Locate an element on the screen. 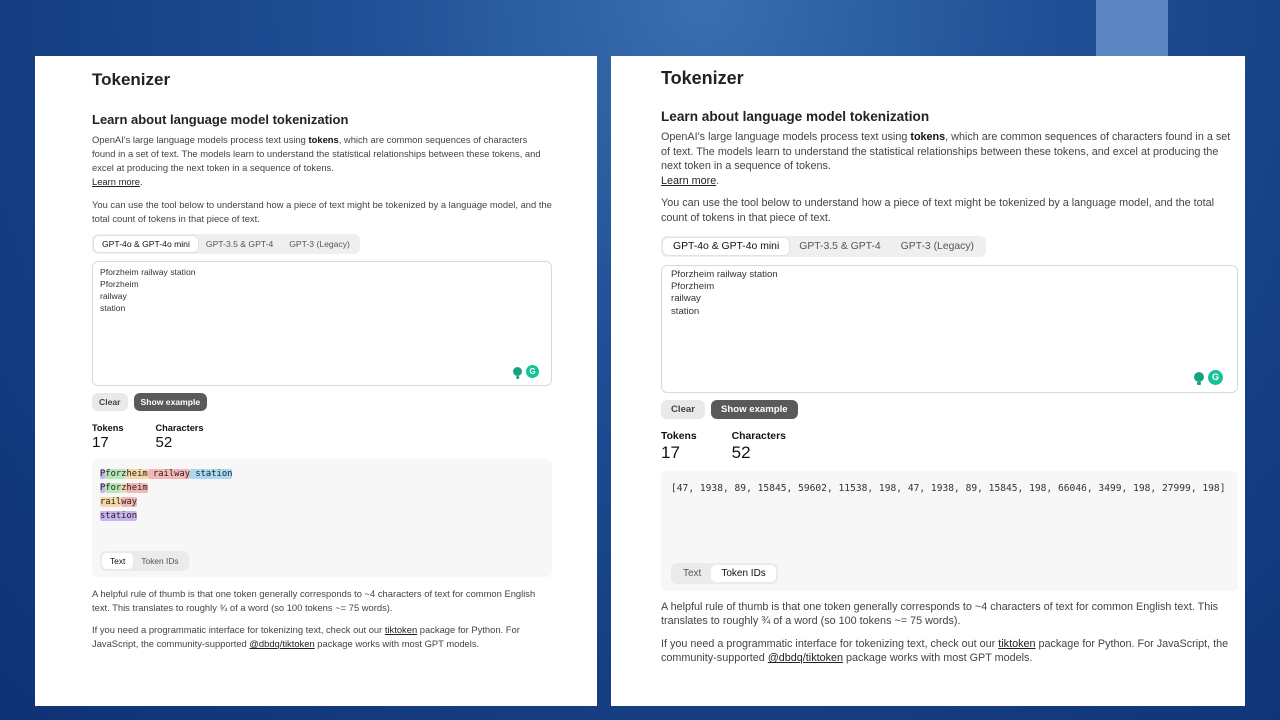  token-chip: forz is located at coordinates (116, 474).